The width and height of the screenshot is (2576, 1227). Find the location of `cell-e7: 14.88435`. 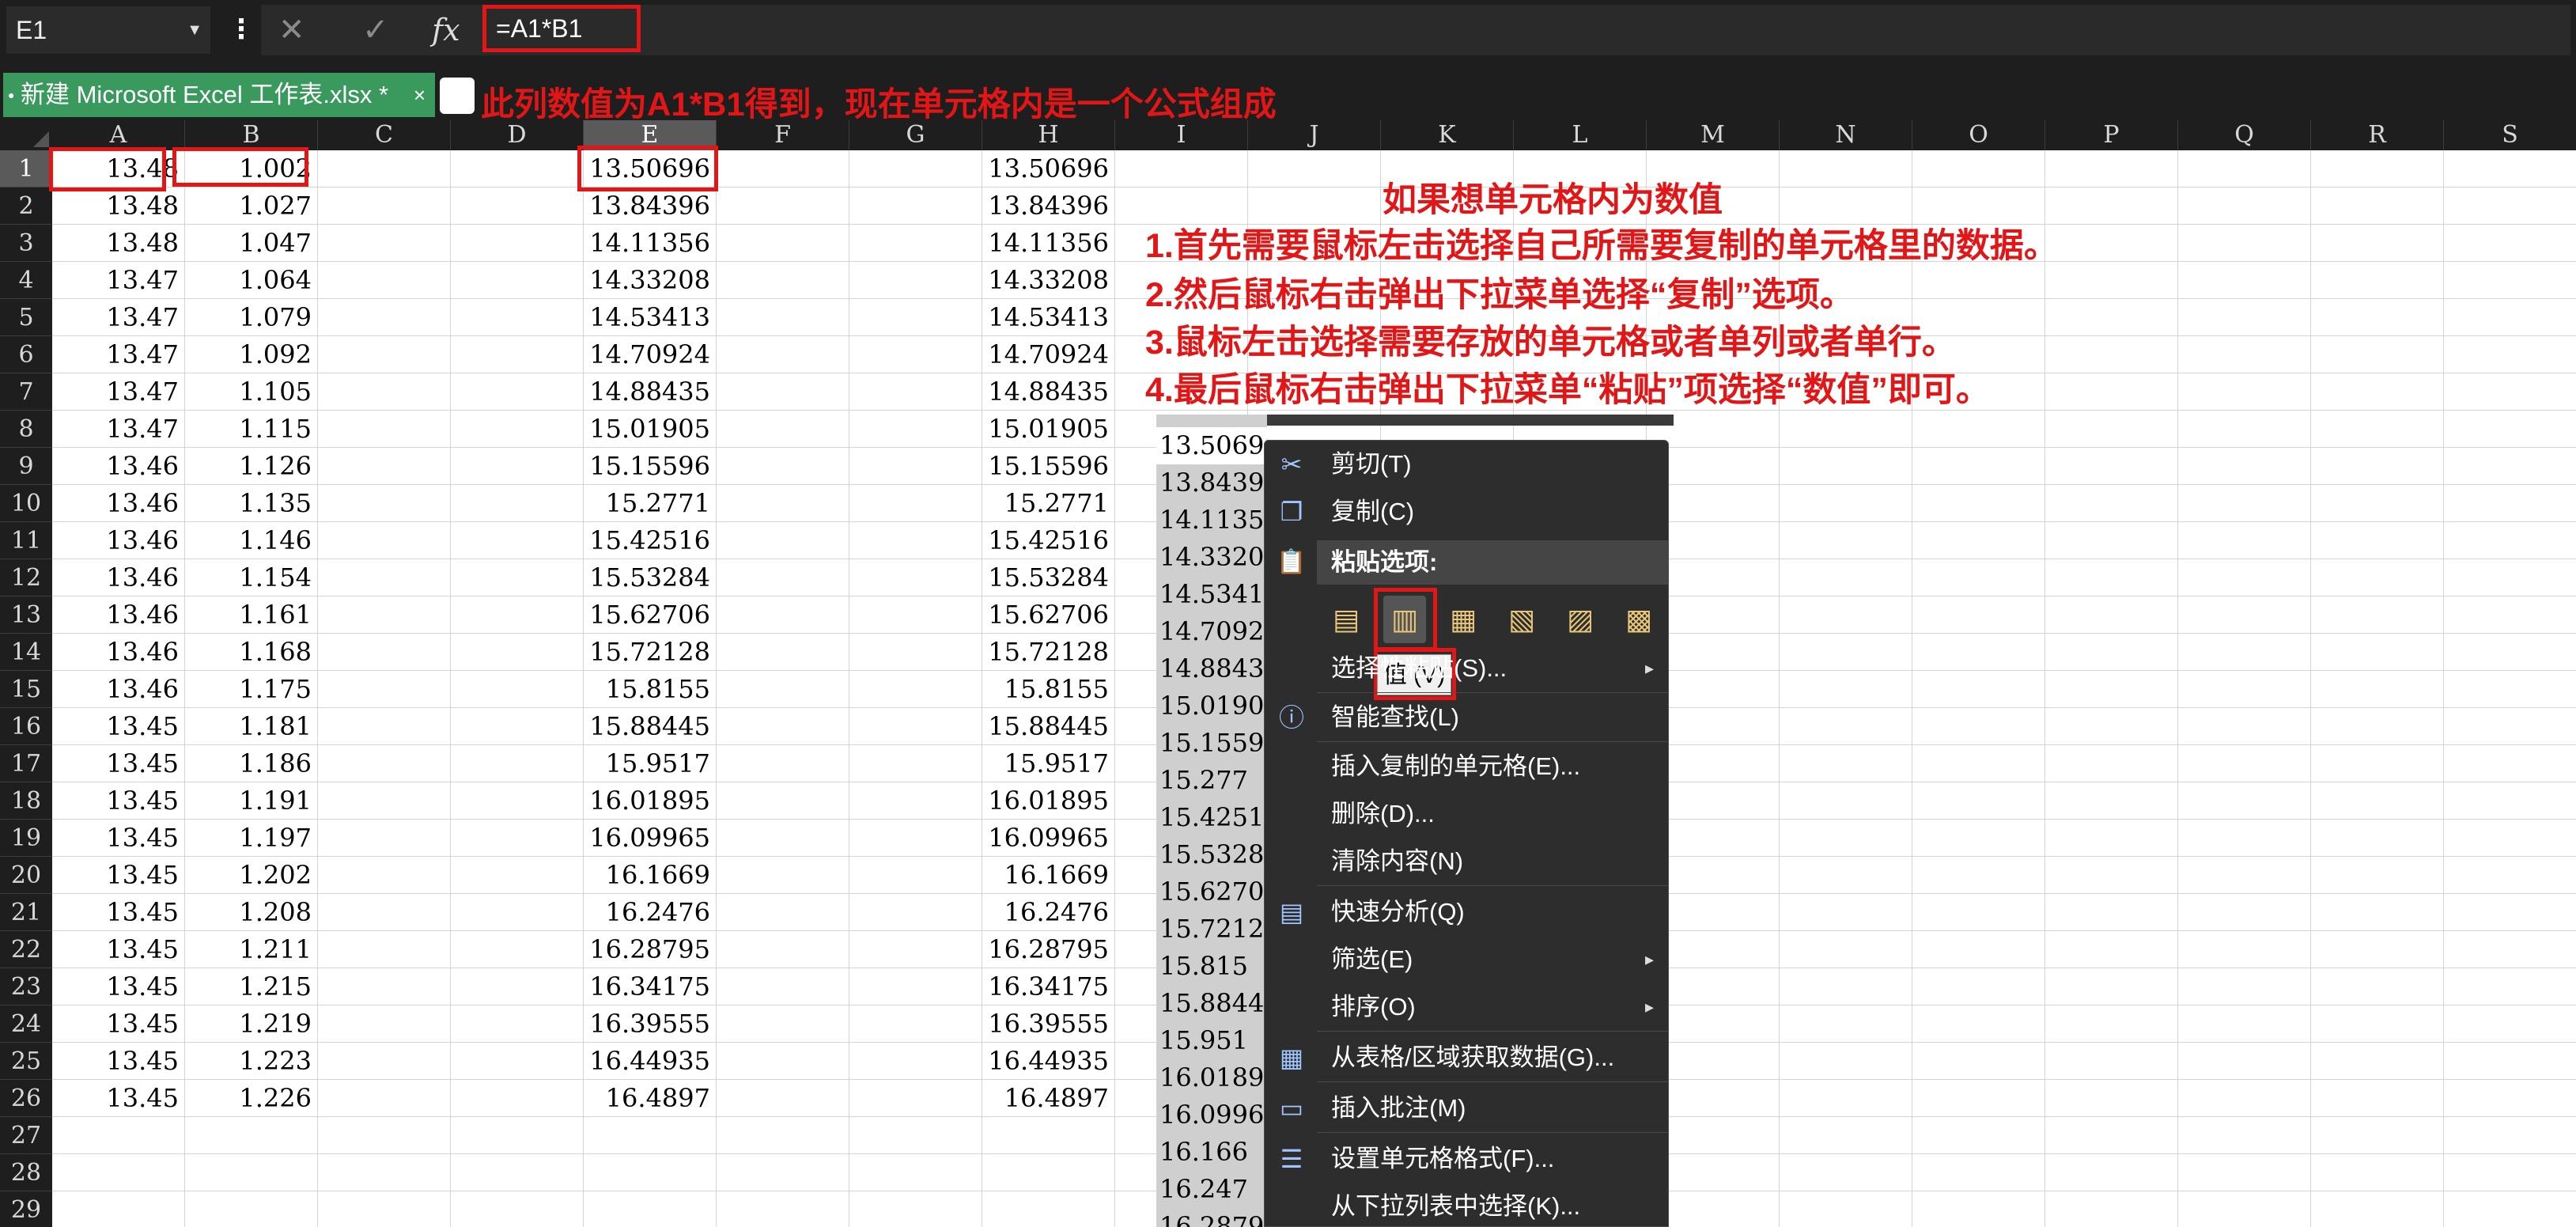

cell-e7: 14.88435 is located at coordinates (649, 392).